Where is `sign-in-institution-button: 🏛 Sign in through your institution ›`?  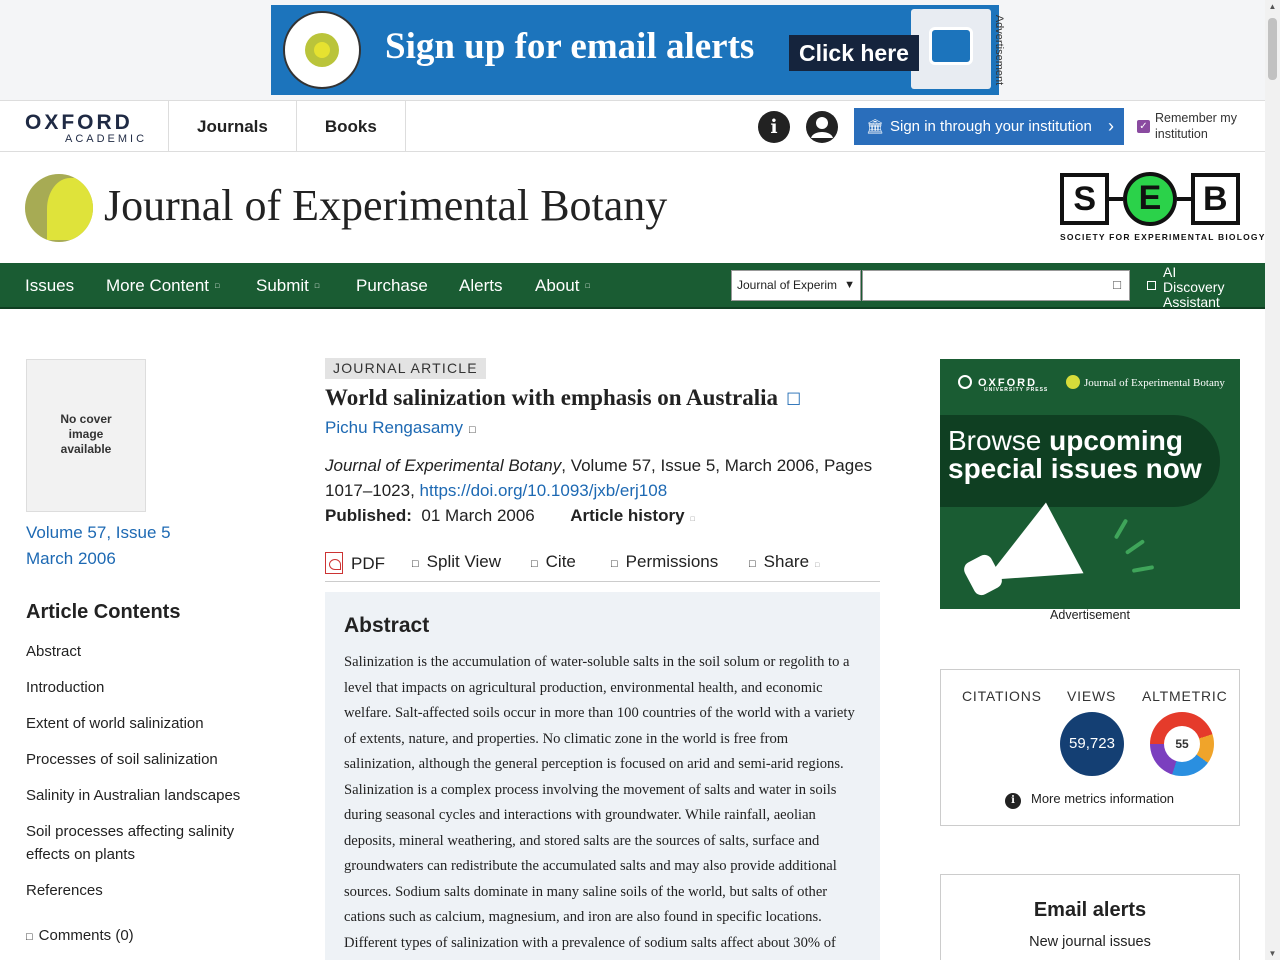 sign-in-institution-button: 🏛 Sign in through your institution › is located at coordinates (989, 126).